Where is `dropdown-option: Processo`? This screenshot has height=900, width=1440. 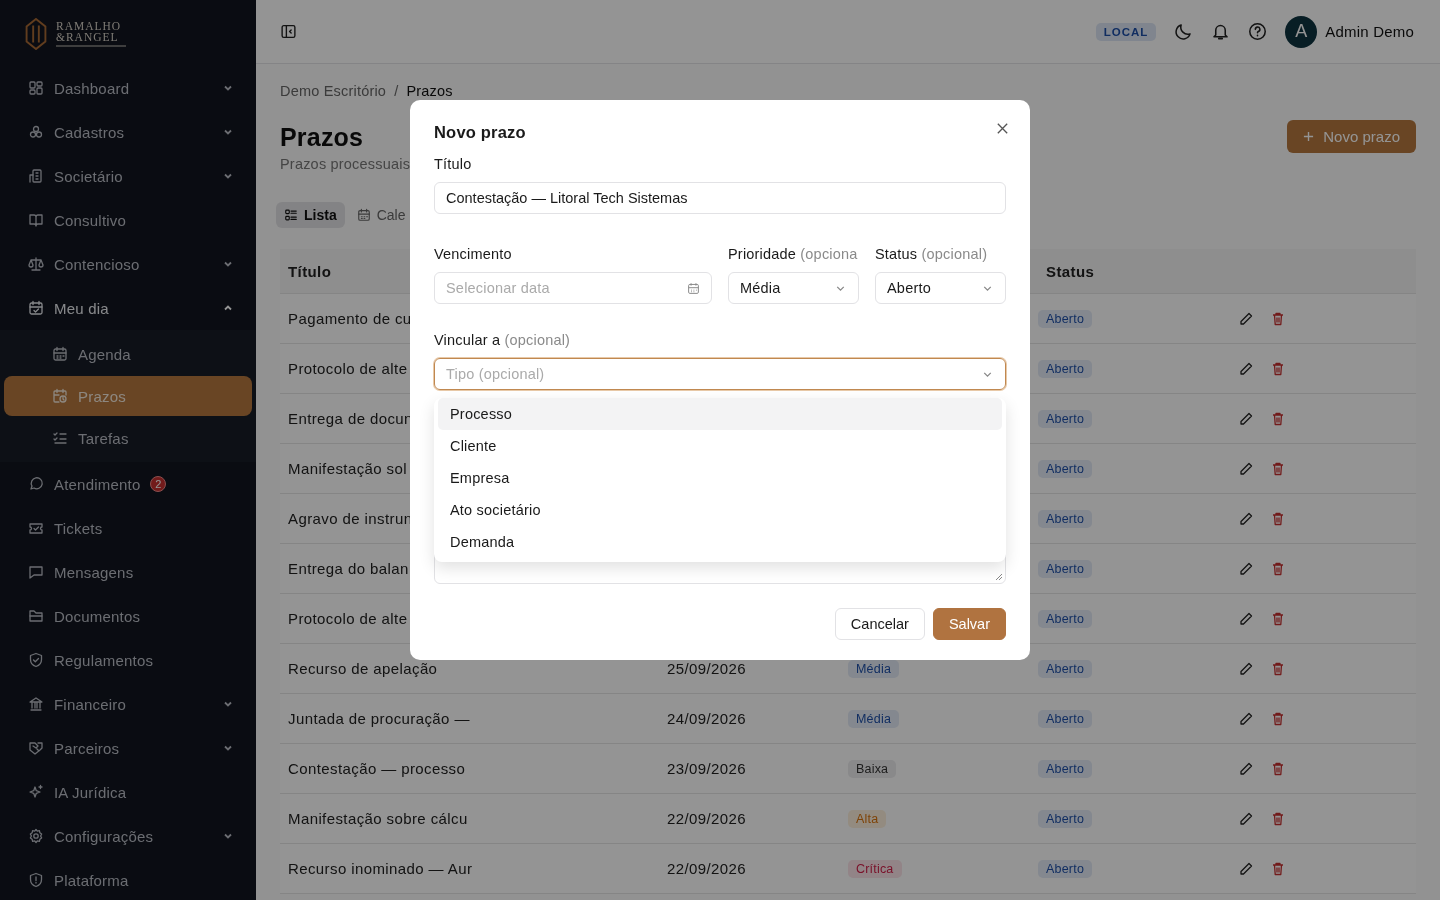
dropdown-option: Processo is located at coordinates (720, 414).